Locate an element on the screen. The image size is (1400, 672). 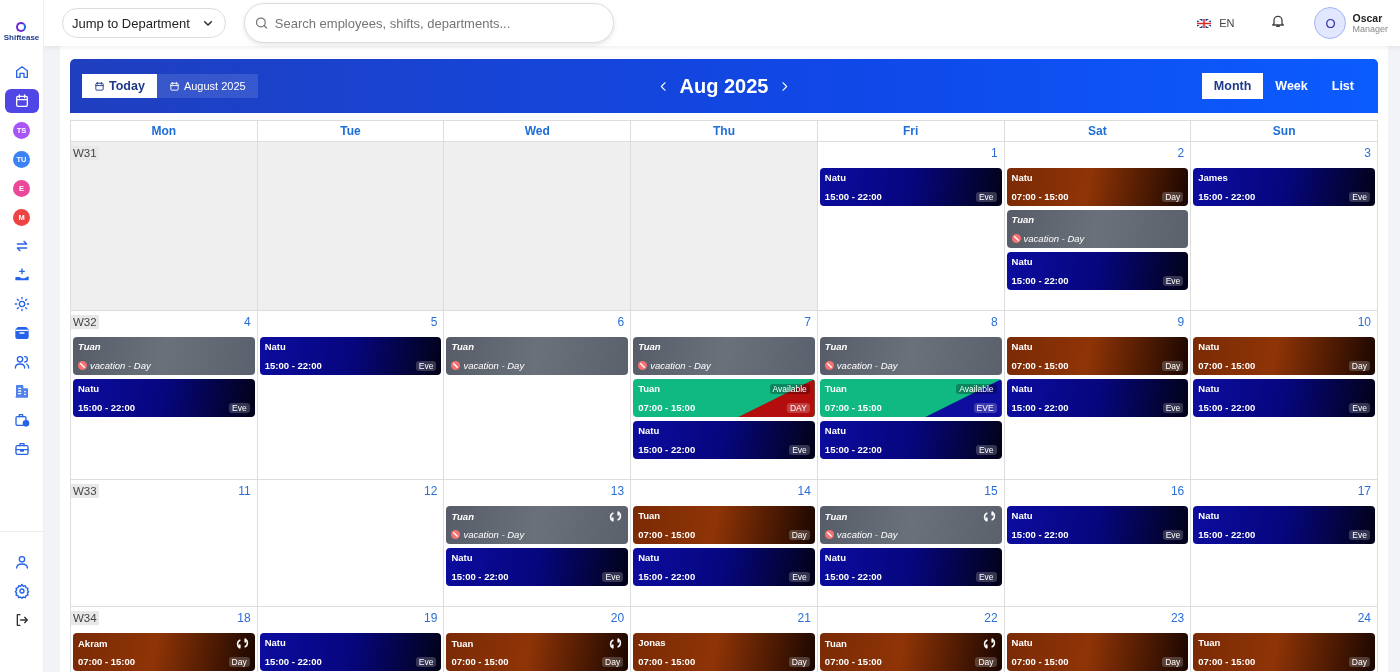
date-button: Today is located at coordinates (119, 86).